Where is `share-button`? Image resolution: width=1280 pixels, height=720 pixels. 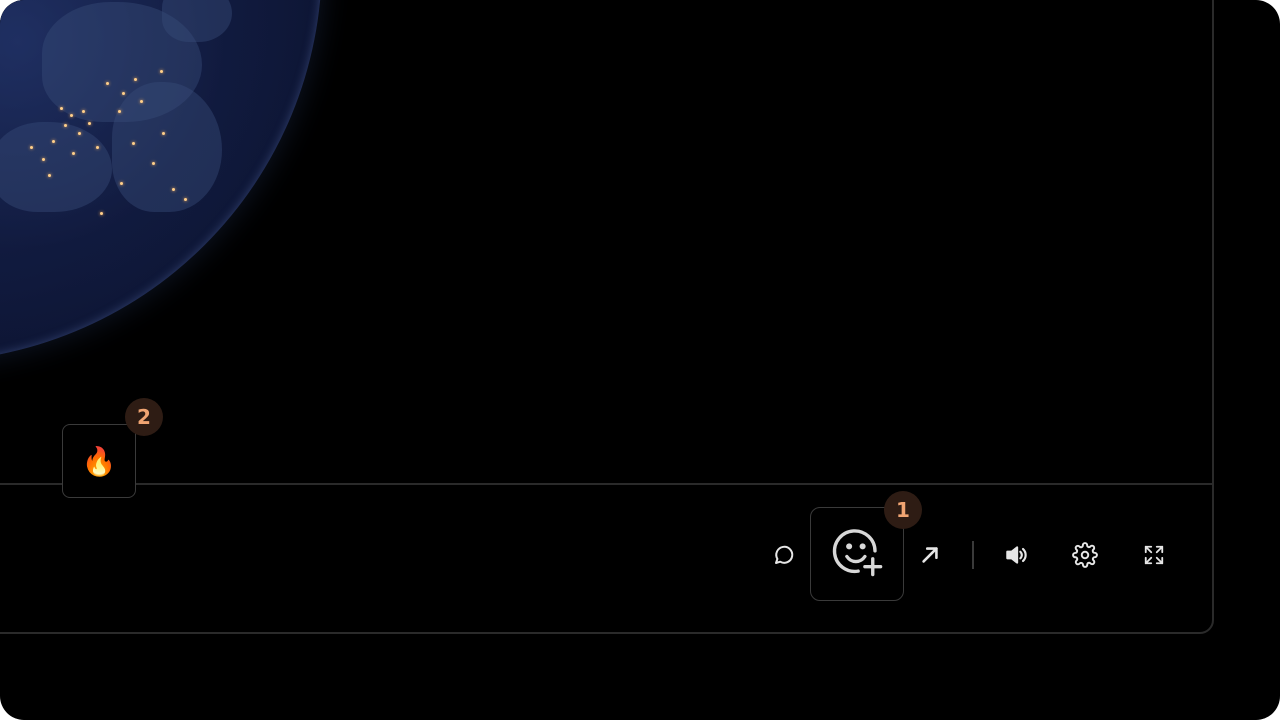 share-button is located at coordinates (930, 555).